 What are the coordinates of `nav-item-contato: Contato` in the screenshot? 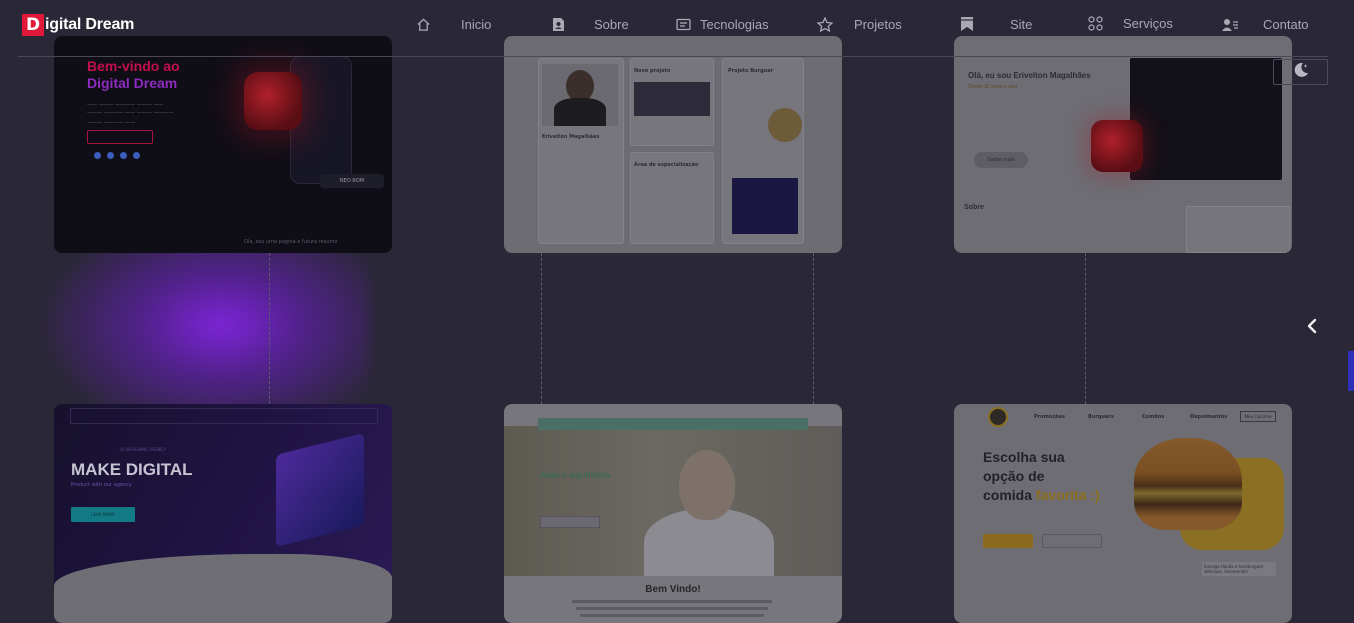 It's located at (1265, 24).